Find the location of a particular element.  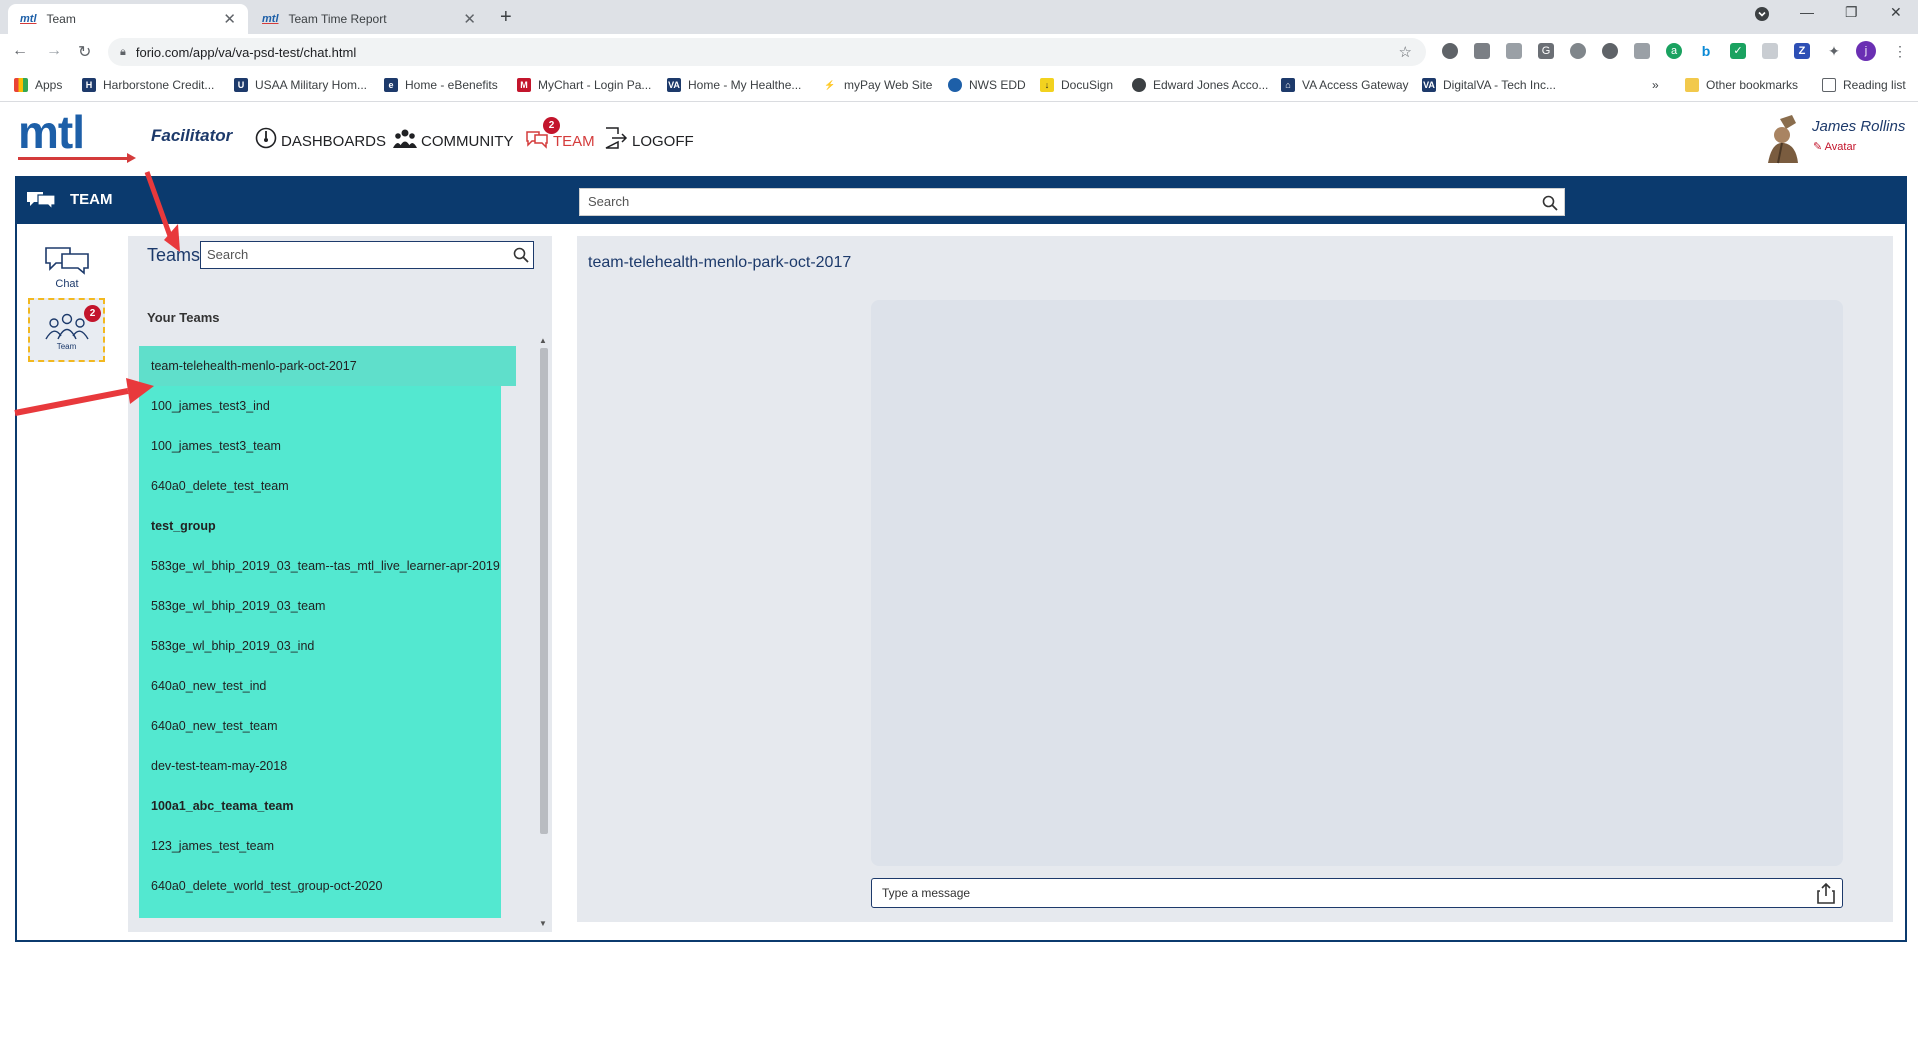

team-list-item: team-telehealth-menlo-park-oct-2017 is located at coordinates (327, 366).